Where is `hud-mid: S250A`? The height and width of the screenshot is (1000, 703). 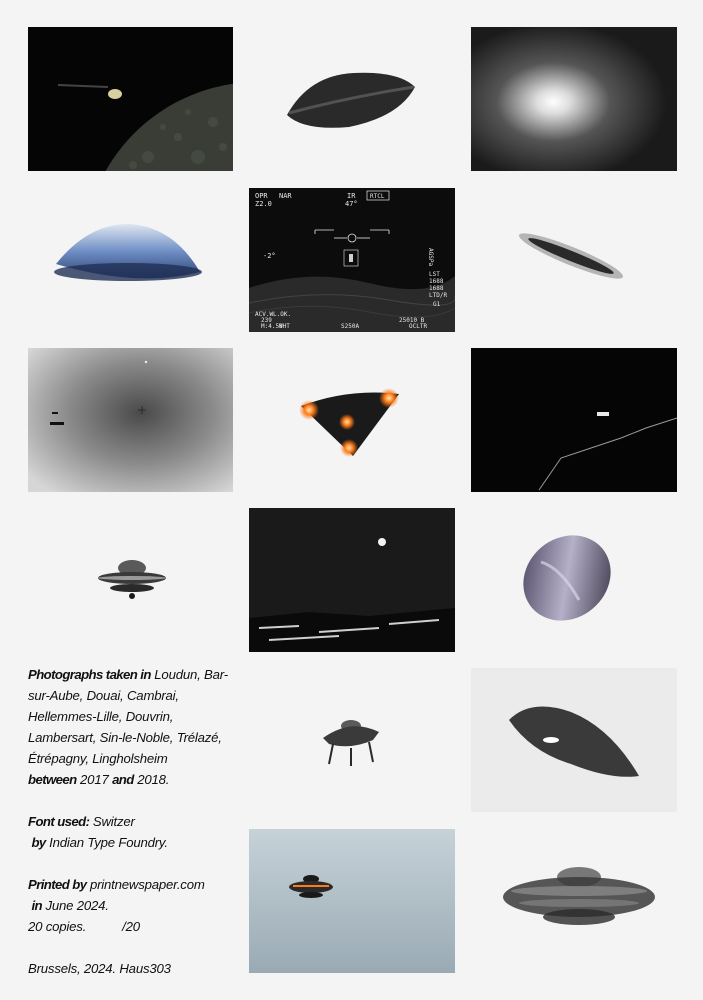 hud-mid: S250A is located at coordinates (350, 326).